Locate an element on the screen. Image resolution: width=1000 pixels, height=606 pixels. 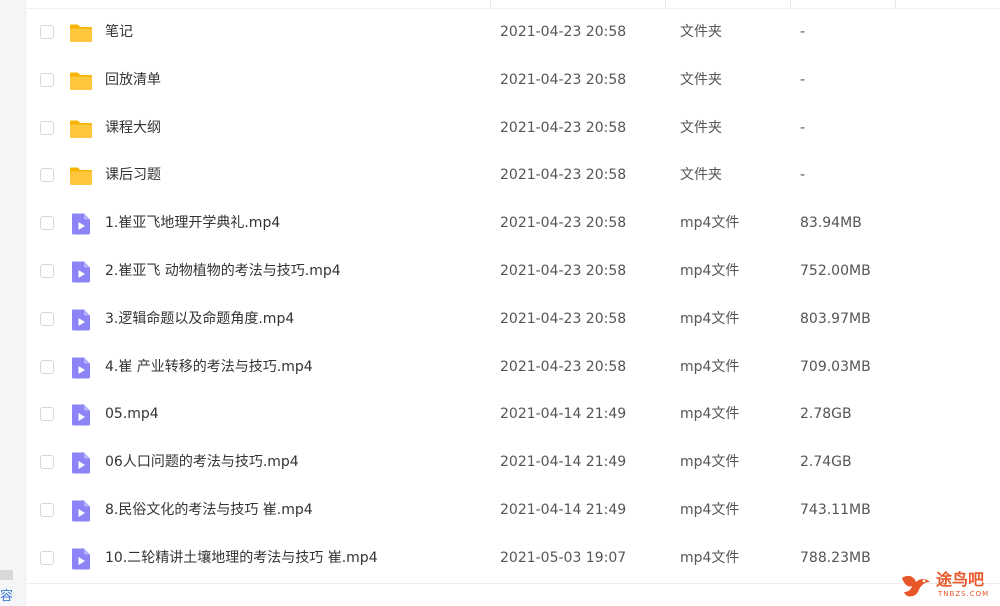
file-name: 2.崔亚飞 动物植物的考法与技巧.mp4 is located at coordinates (223, 272).